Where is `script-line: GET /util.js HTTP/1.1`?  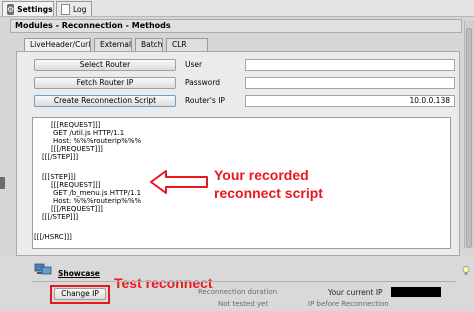
script-line: GET /util.js HTTP/1.1 is located at coordinates (89, 133).